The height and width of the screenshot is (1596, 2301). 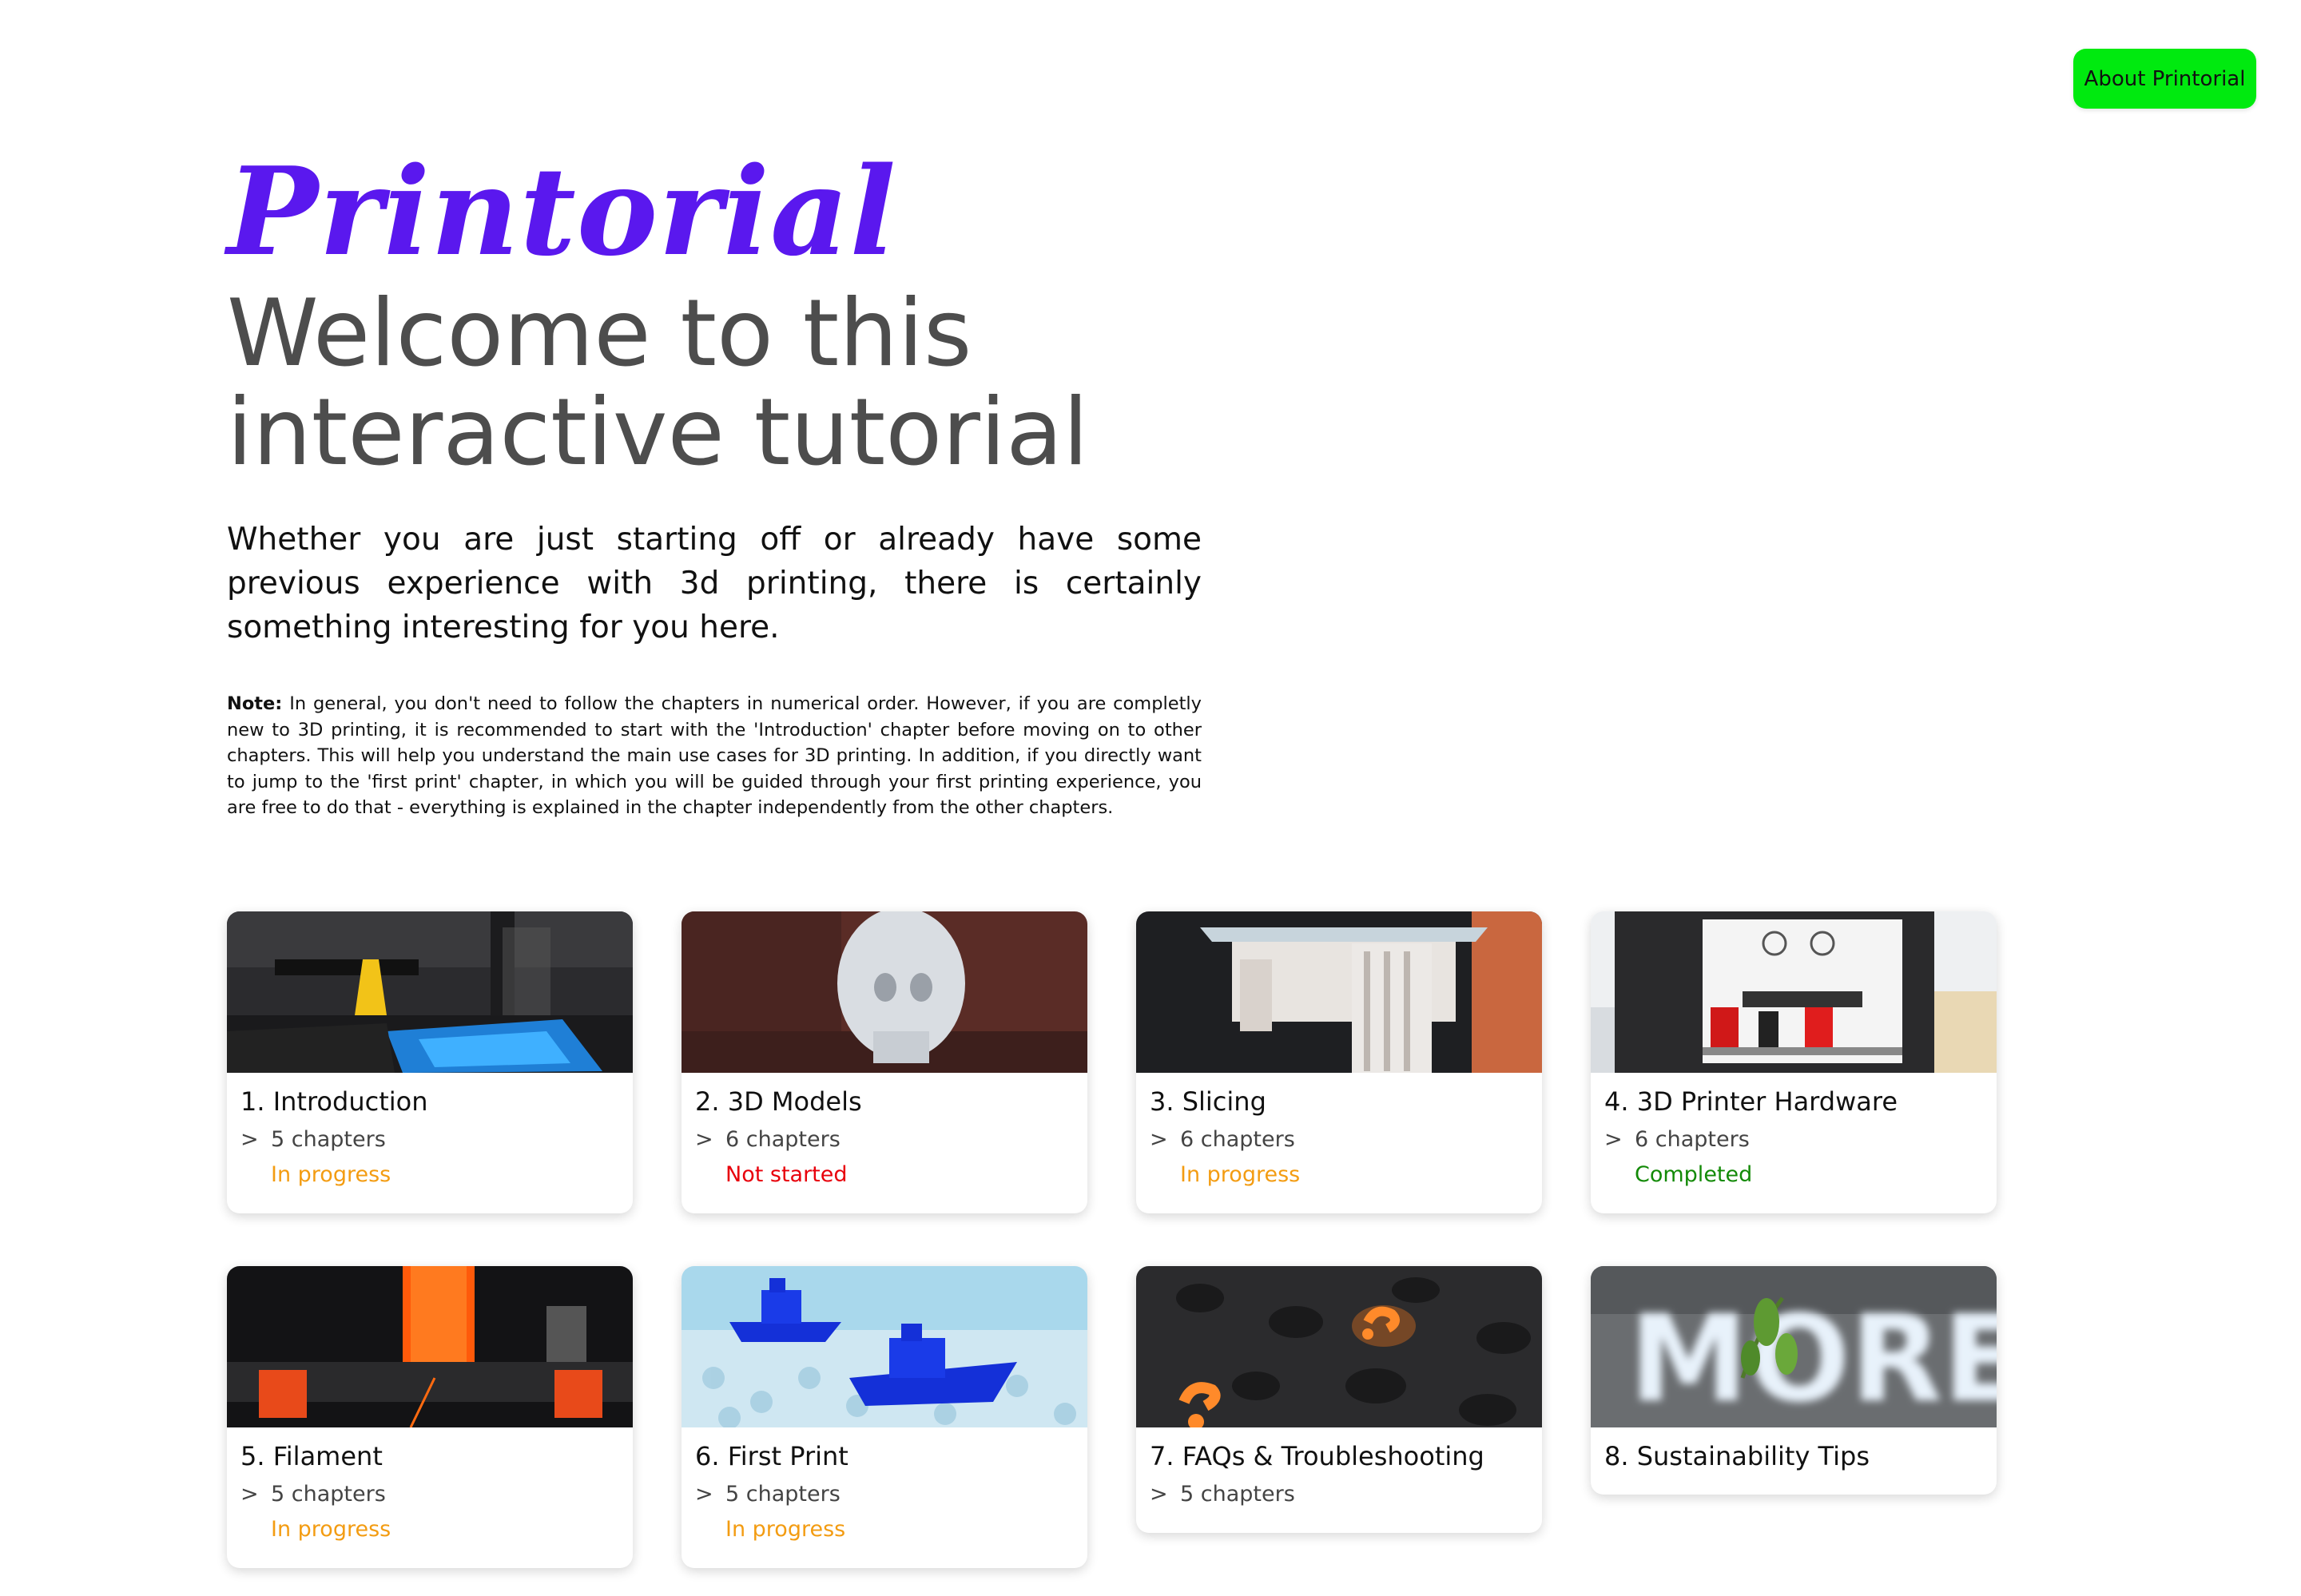 What do you see at coordinates (786, 1174) in the screenshot?
I see `status-badge: Not started` at bounding box center [786, 1174].